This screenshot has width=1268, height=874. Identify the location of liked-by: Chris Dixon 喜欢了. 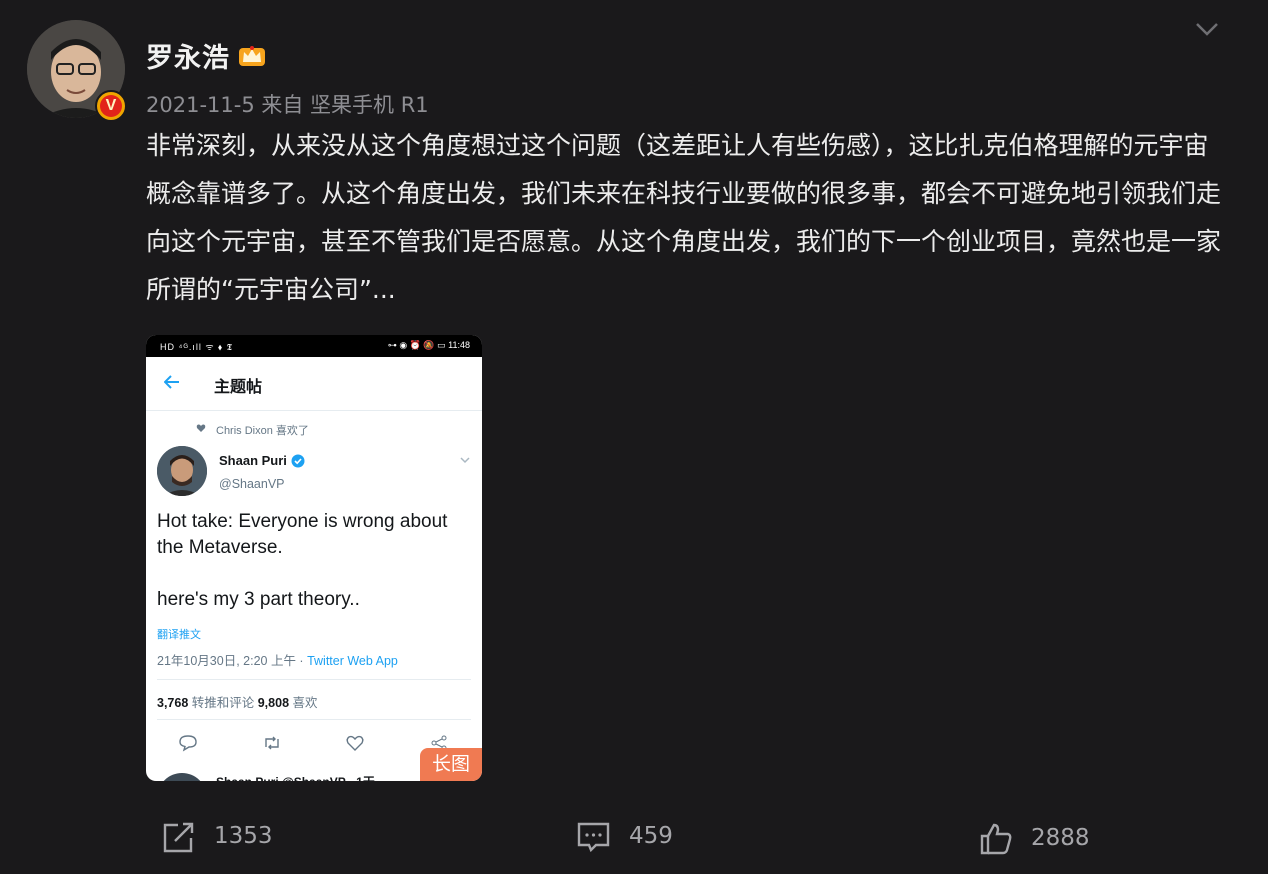
(262, 431).